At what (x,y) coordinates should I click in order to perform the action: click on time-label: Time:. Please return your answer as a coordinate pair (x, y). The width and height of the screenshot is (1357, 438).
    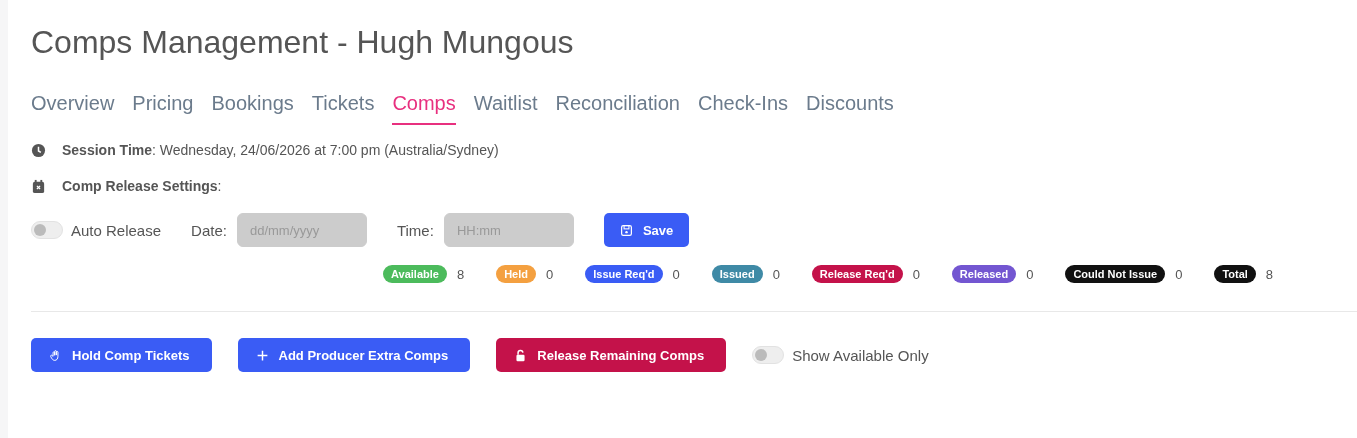
    Looking at the image, I should click on (415, 230).